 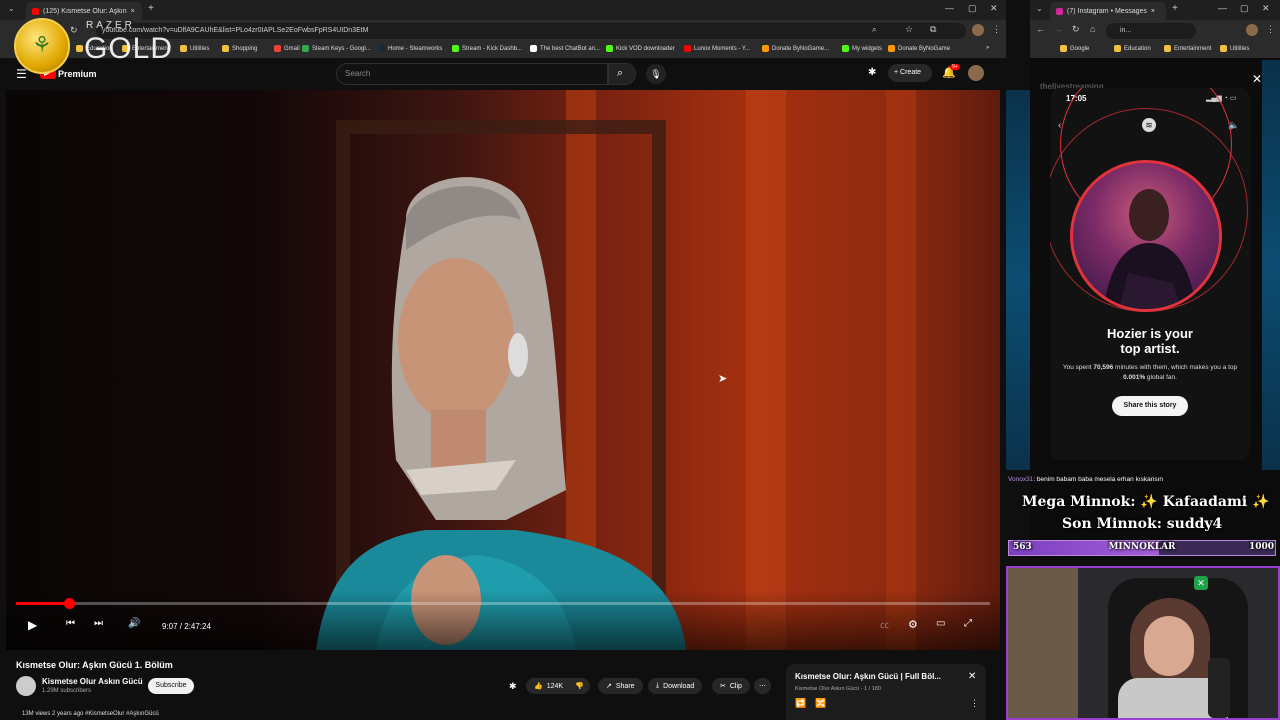 I want to click on bookmark-label: Donate ByNoGame, so click(x=924, y=48).